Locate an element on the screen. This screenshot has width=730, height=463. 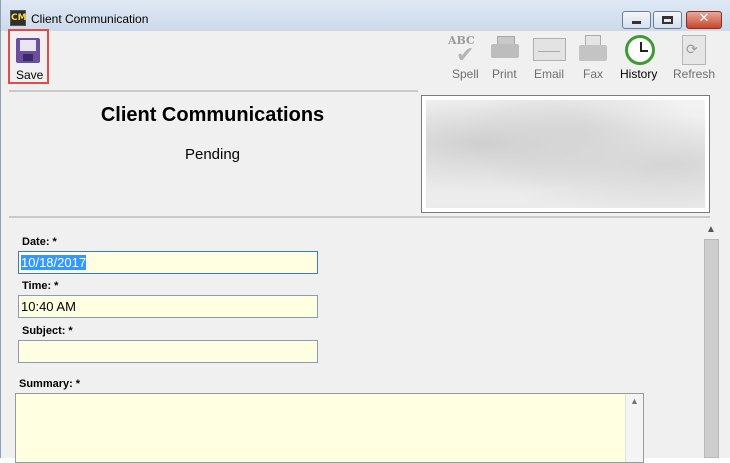
close-icon: ✕ is located at coordinates (704, 18).